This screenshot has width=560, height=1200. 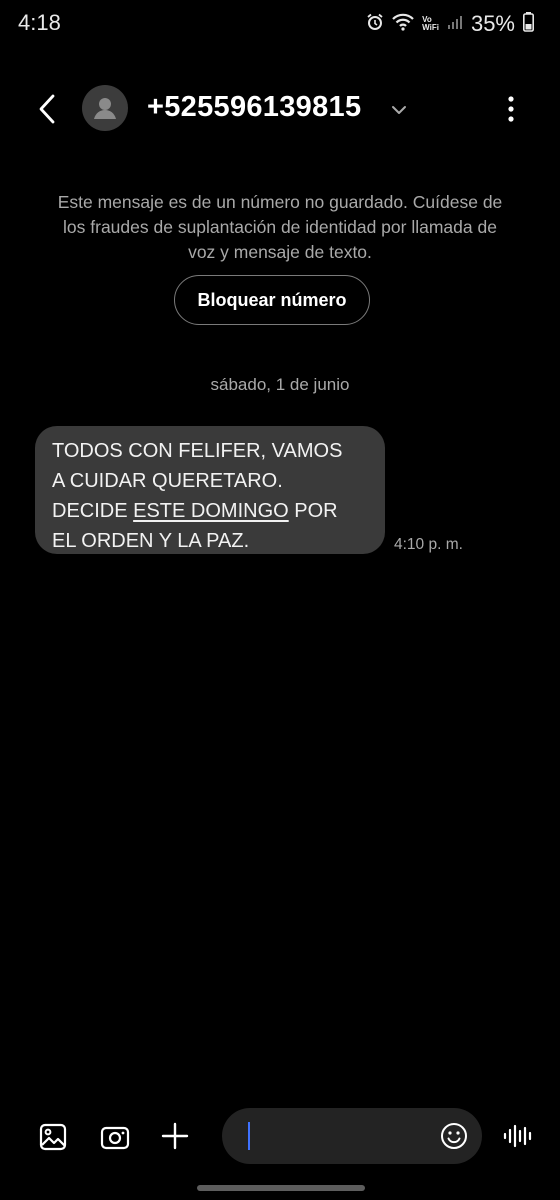 What do you see at coordinates (281, 1188) in the screenshot?
I see `home-indicator` at bounding box center [281, 1188].